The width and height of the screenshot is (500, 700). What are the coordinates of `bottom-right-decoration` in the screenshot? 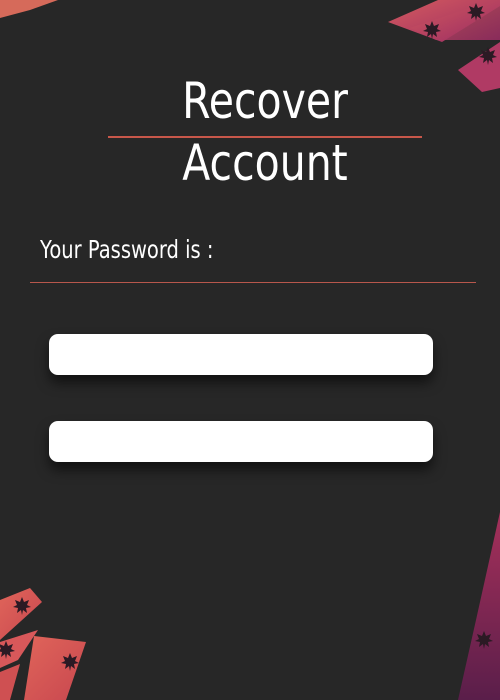 It's located at (479, 606).